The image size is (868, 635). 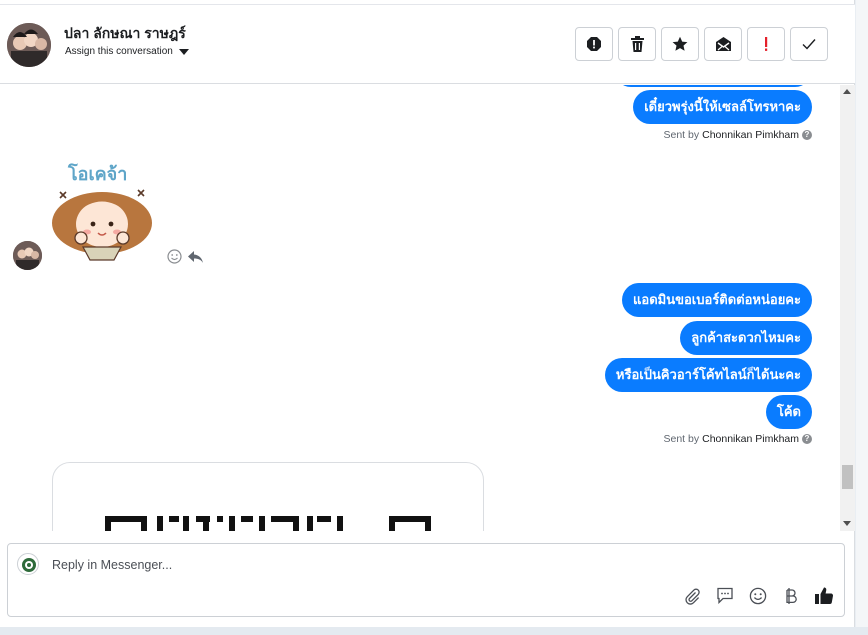 What do you see at coordinates (97, 174) in the screenshot?
I see `sticker-text: โอเคจ้า` at bounding box center [97, 174].